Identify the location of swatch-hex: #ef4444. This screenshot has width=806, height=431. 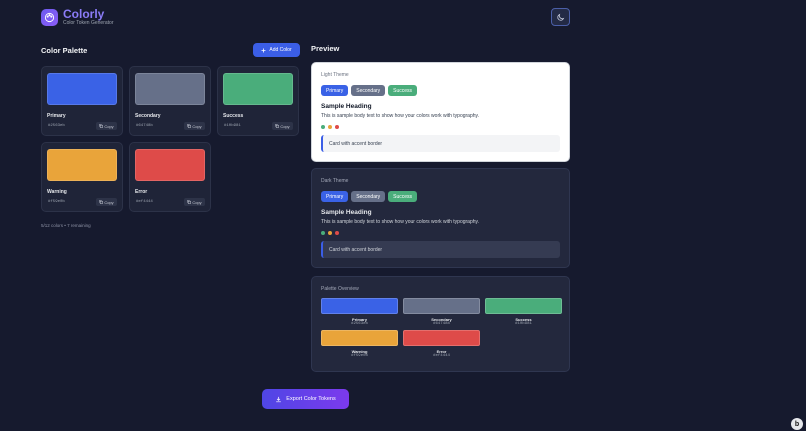
(144, 202).